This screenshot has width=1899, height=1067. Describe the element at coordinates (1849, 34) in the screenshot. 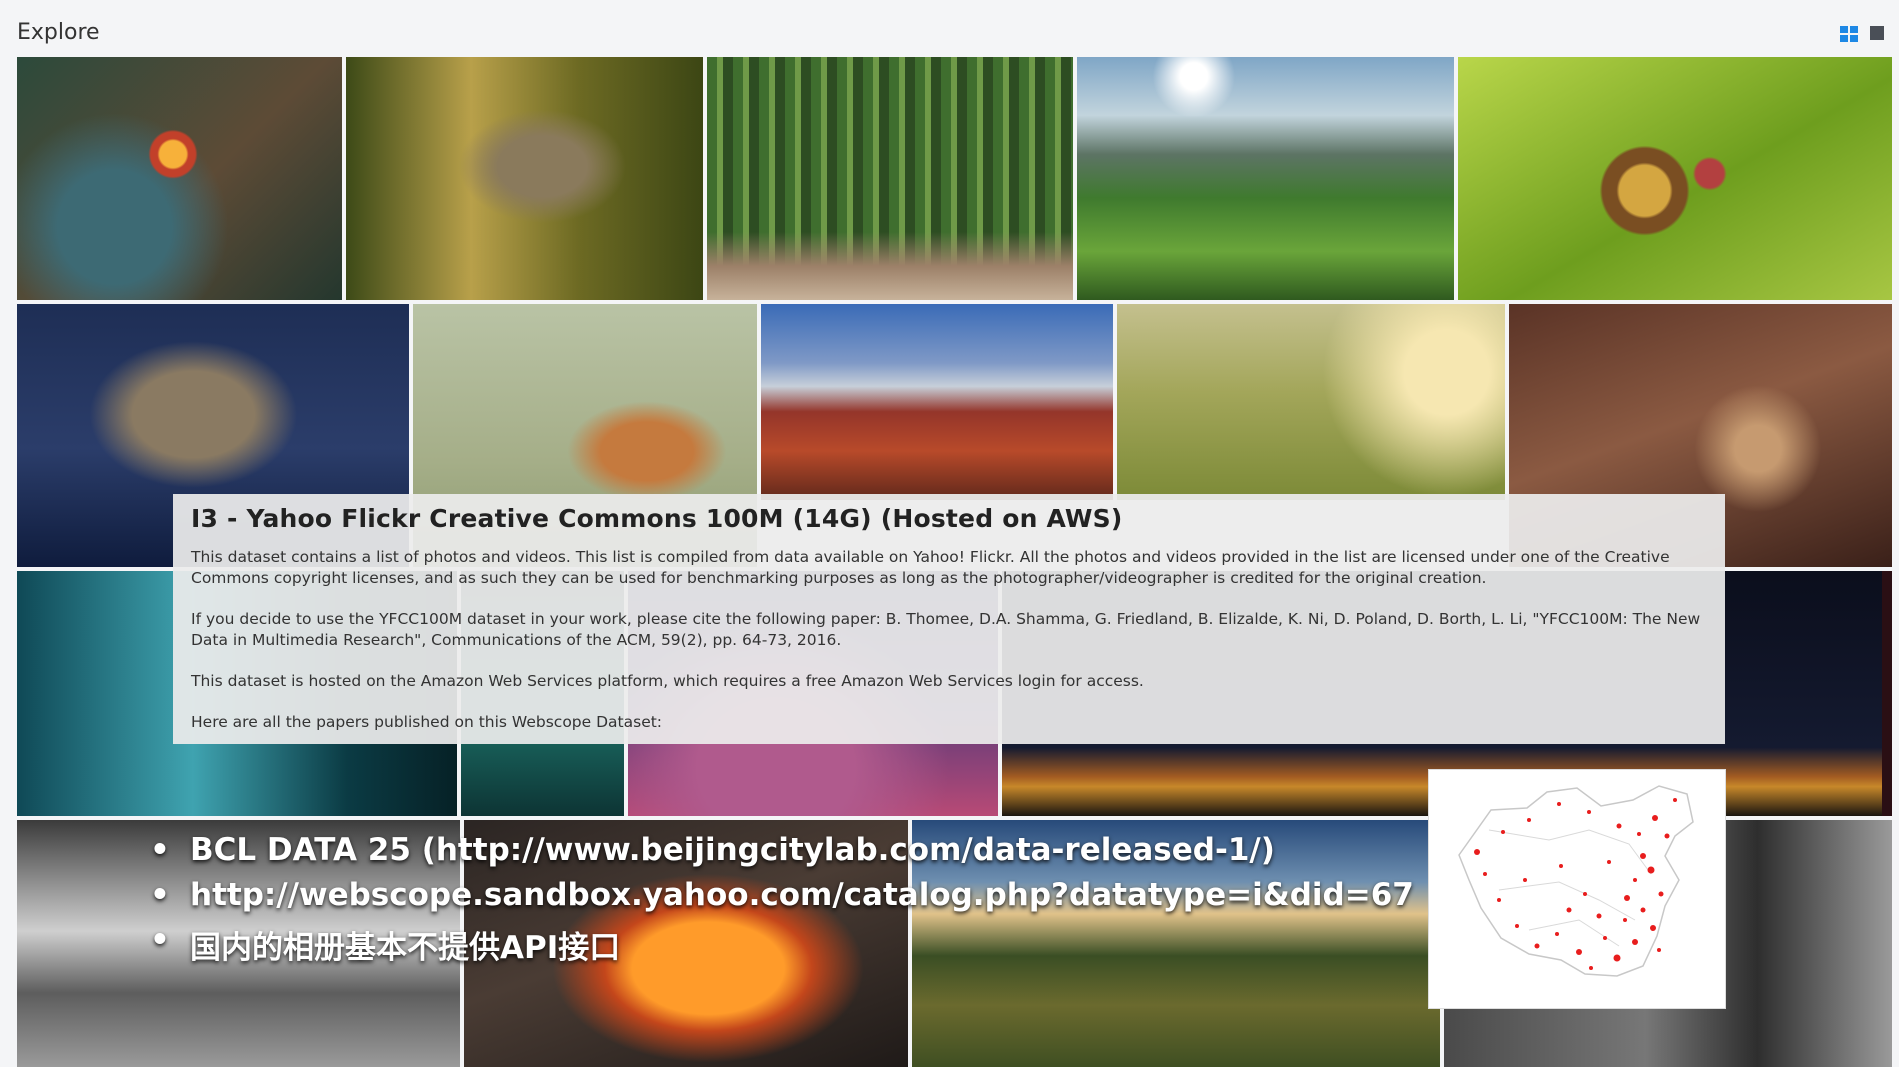

I see `grid-view-icon` at that location.